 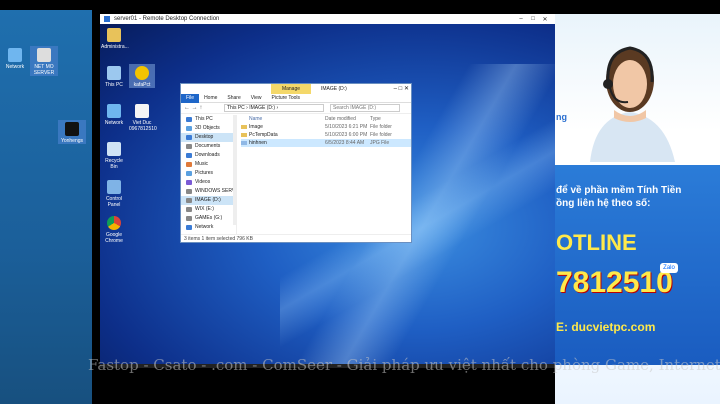 I want to click on host-icon-net-server: NET MO SERVER, so click(x=44, y=61).